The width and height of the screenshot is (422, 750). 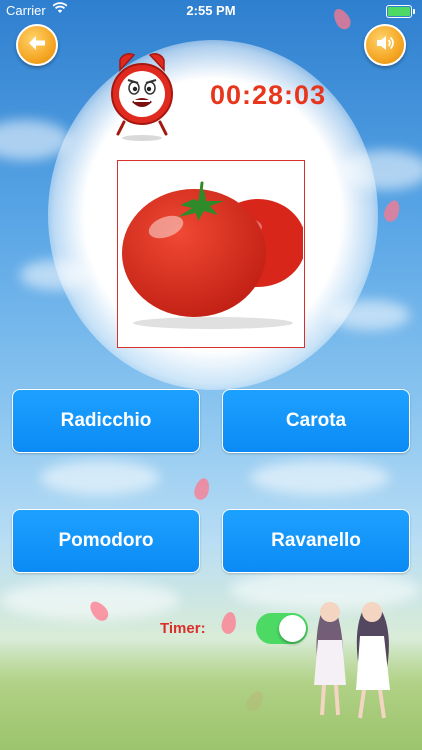 I want to click on tomato-image, so click(x=214, y=255).